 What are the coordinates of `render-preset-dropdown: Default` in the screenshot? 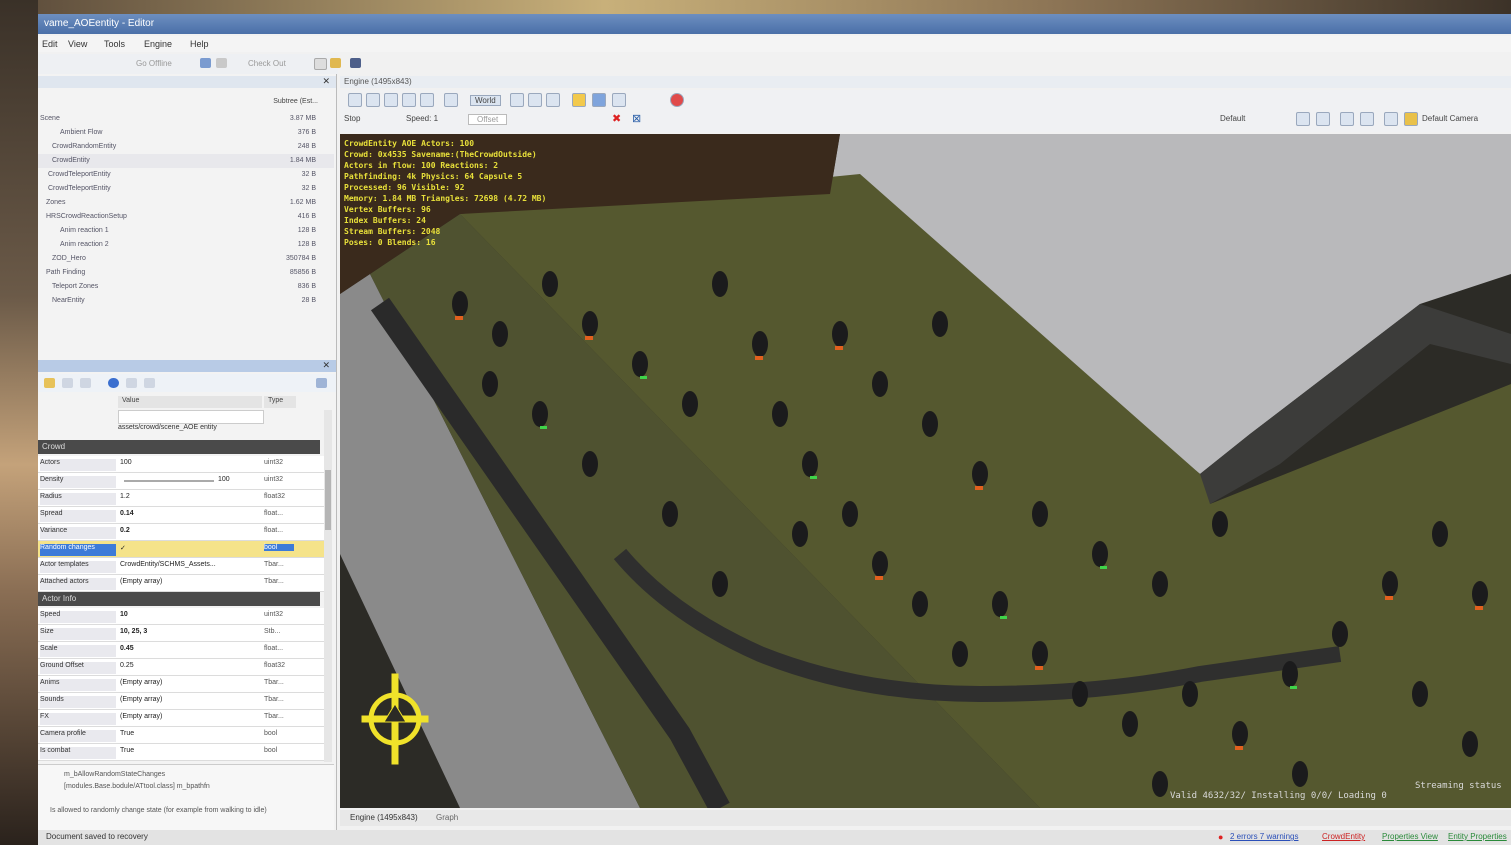 It's located at (1232, 118).